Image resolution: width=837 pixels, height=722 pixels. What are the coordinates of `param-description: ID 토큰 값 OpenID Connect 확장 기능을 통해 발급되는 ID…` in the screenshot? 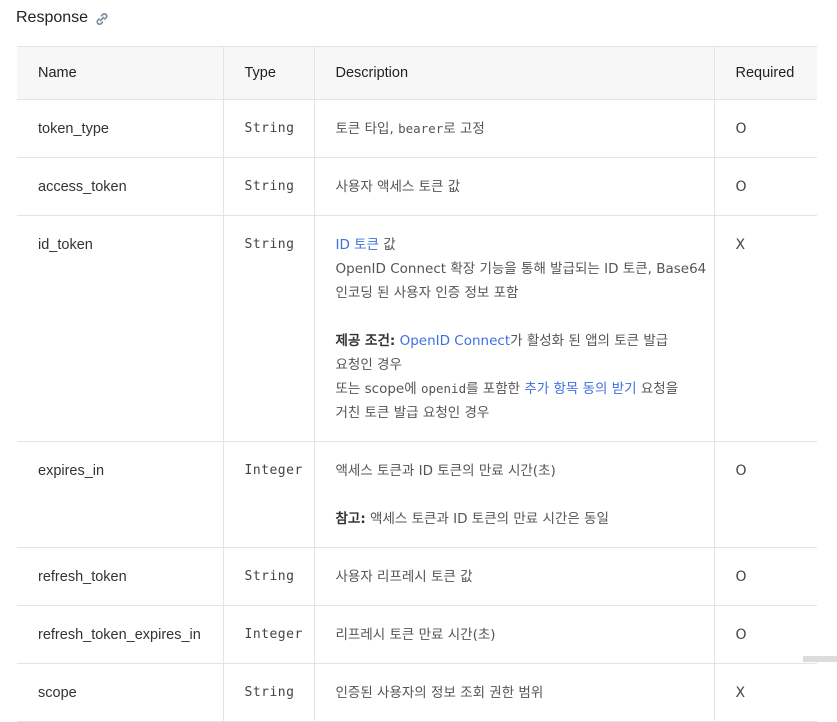 It's located at (514, 329).